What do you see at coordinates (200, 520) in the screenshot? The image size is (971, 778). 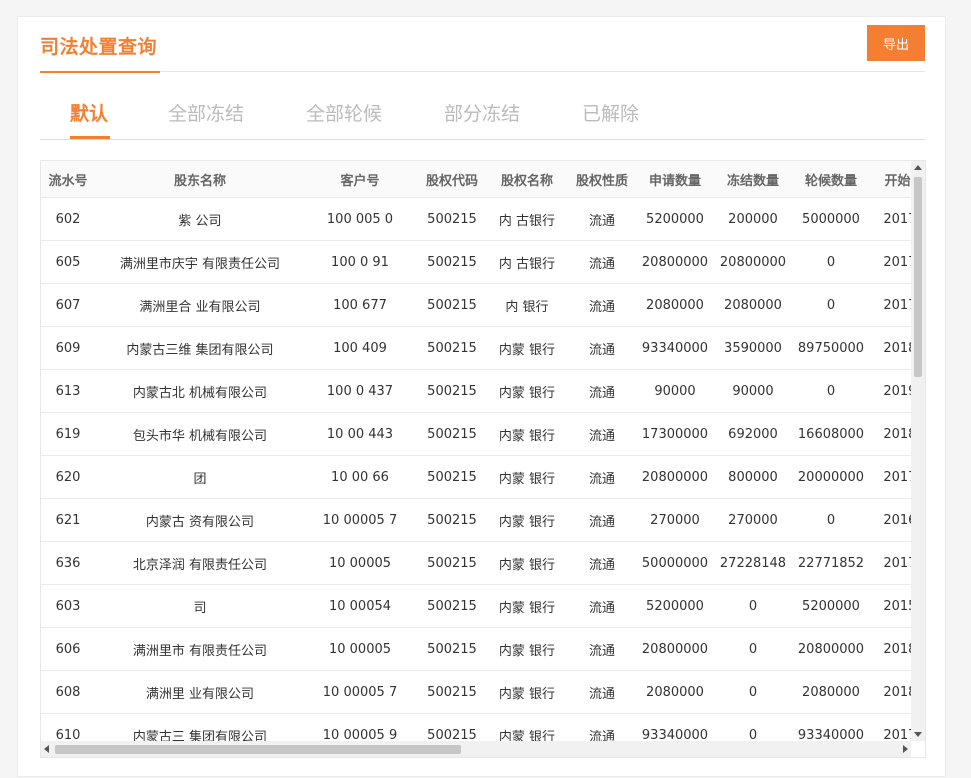 I see `table-cell: 内蒙古 资有限公司` at bounding box center [200, 520].